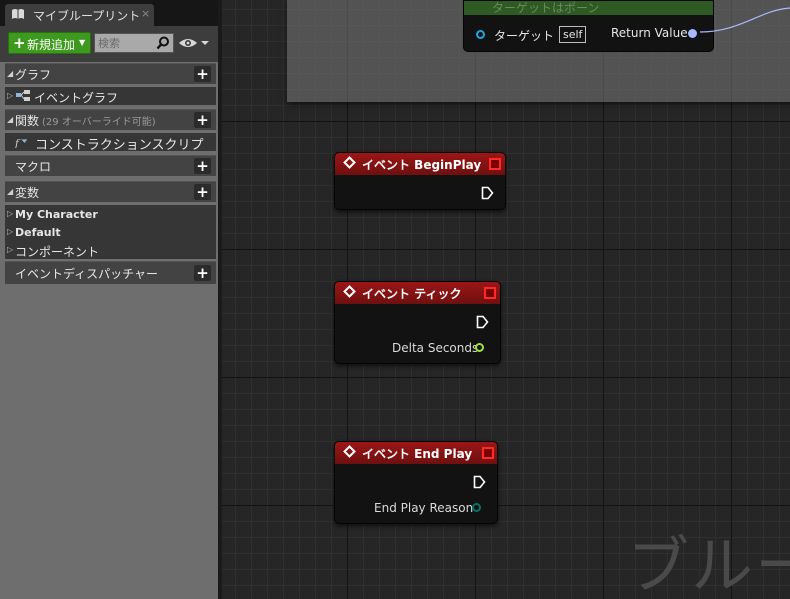 The image size is (790, 599). I want to click on event-endplay-node: イベント End Play End Play Reason, so click(416, 482).